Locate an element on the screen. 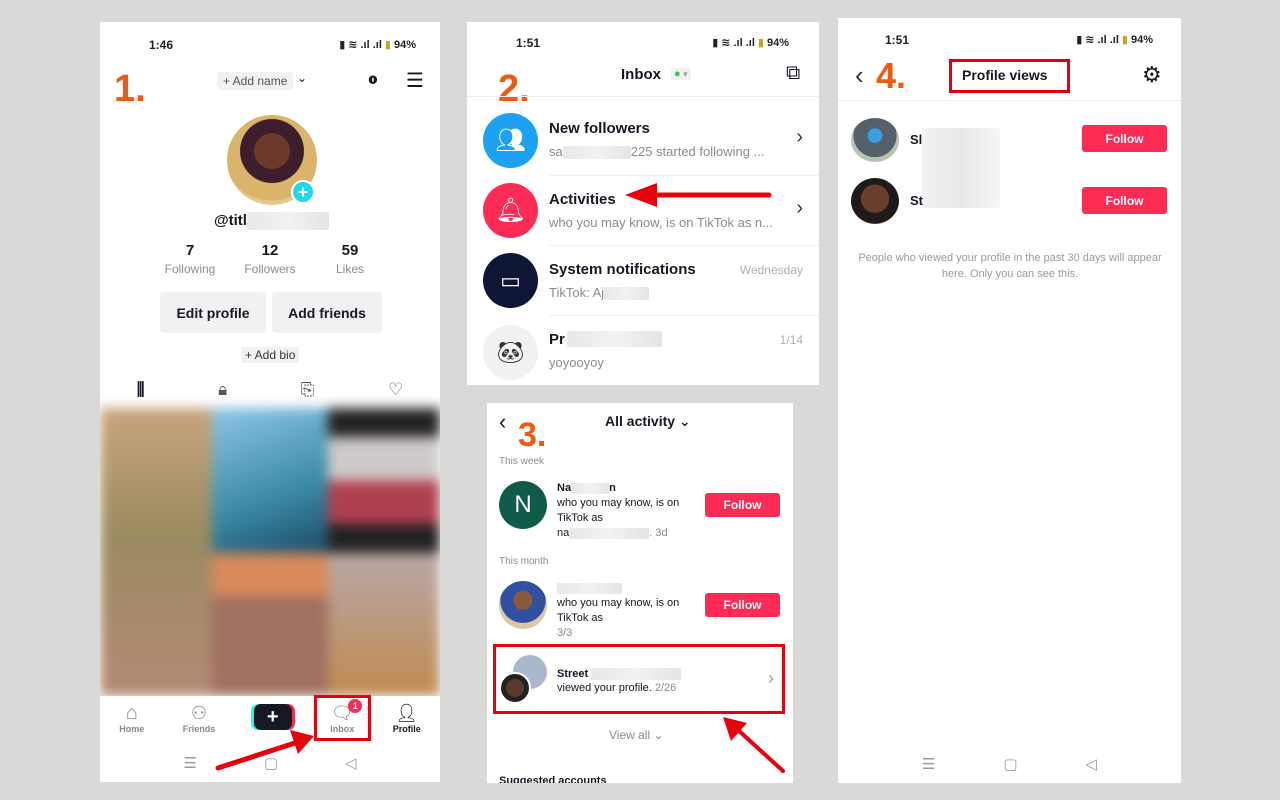  section-this-week: This week is located at coordinates (522, 461).